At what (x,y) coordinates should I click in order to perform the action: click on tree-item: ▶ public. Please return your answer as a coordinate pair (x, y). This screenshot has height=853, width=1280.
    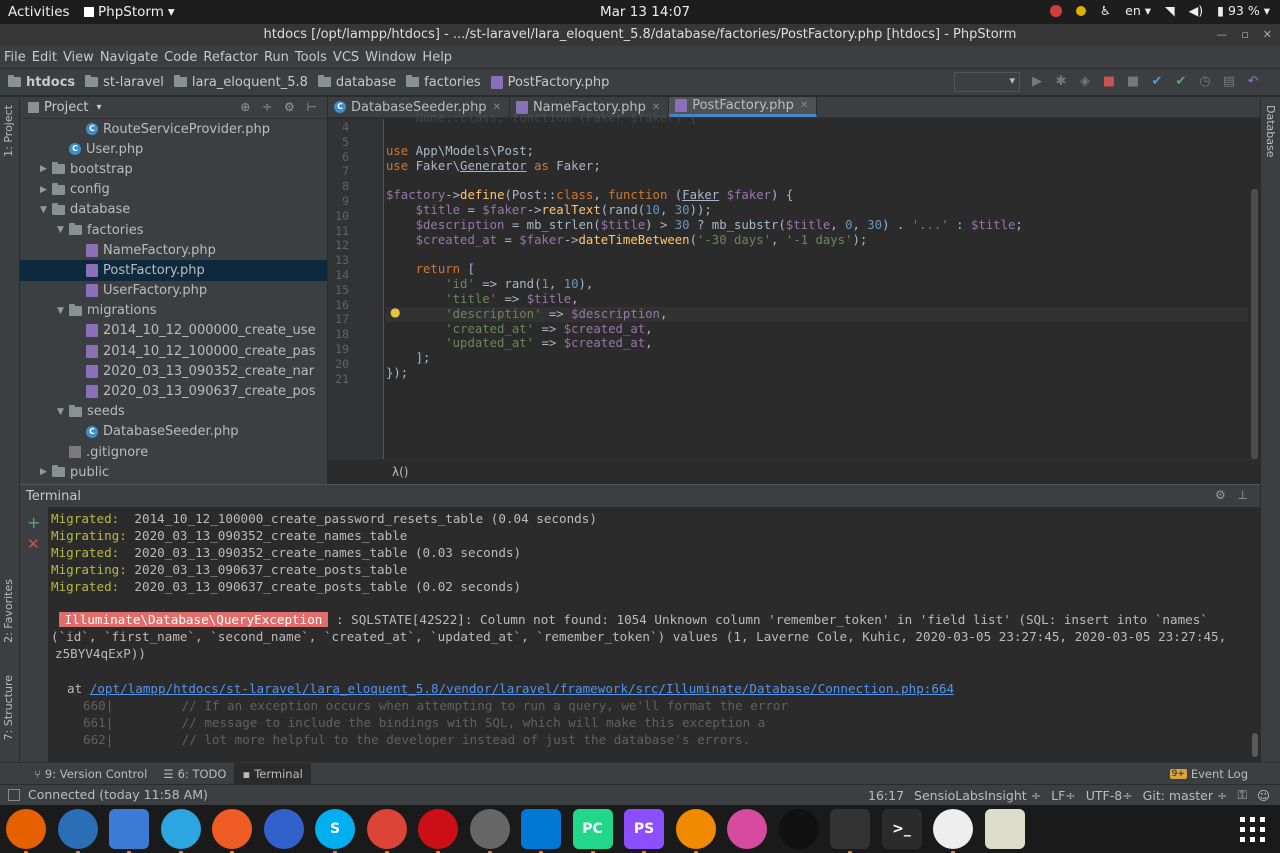
    Looking at the image, I should click on (173, 472).